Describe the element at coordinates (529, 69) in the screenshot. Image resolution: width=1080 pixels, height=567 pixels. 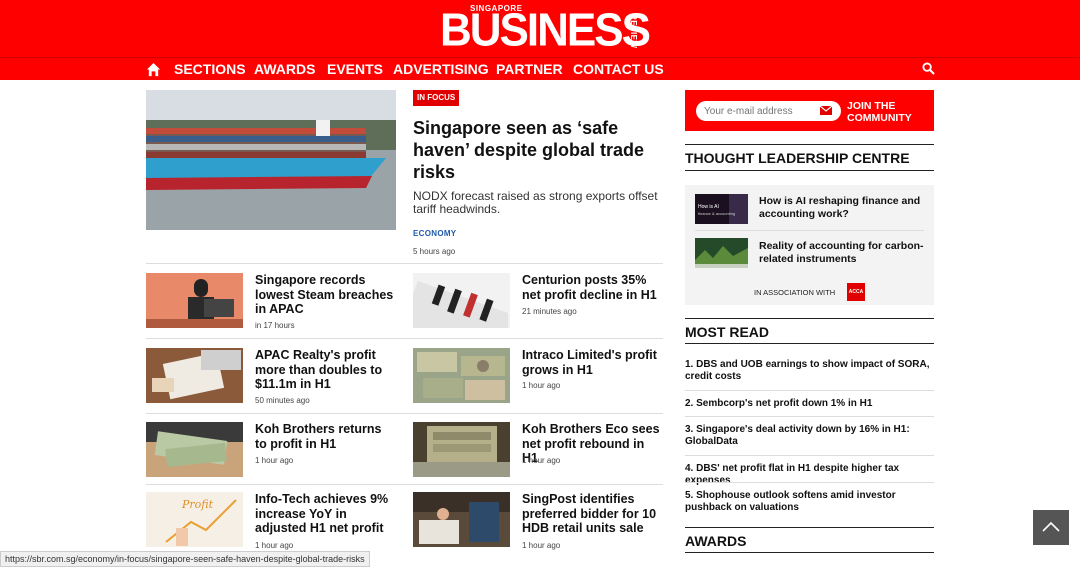
I see `nav-partner: PARTNER` at that location.